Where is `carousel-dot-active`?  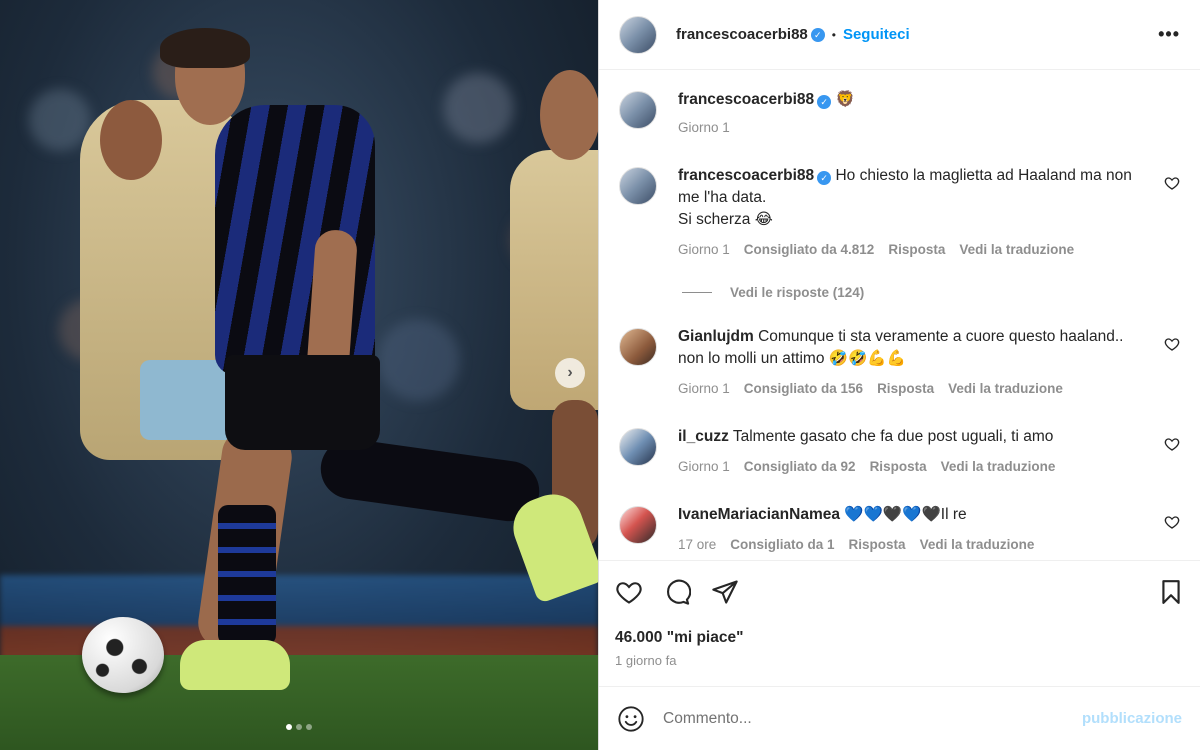
carousel-dot-active is located at coordinates (289, 727).